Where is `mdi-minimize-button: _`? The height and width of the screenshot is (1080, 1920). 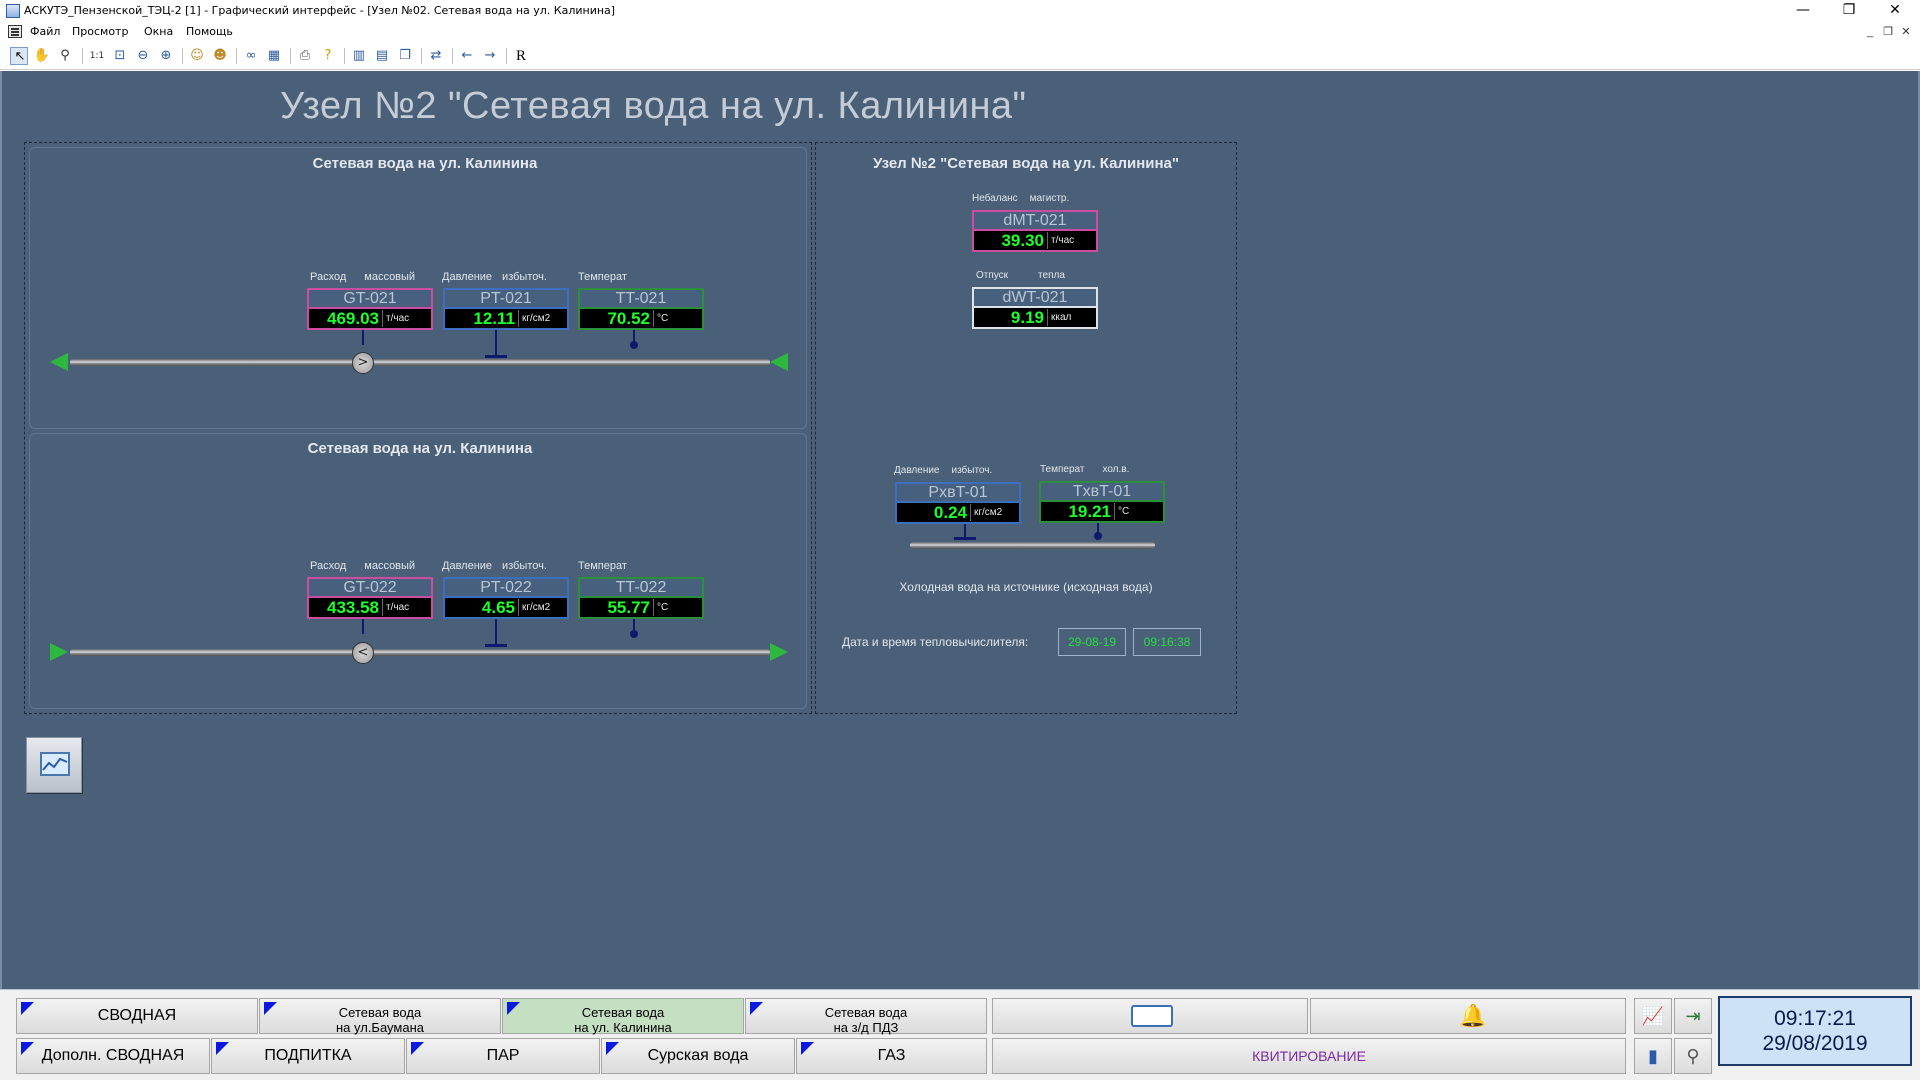
mdi-minimize-button: _ is located at coordinates (1870, 32).